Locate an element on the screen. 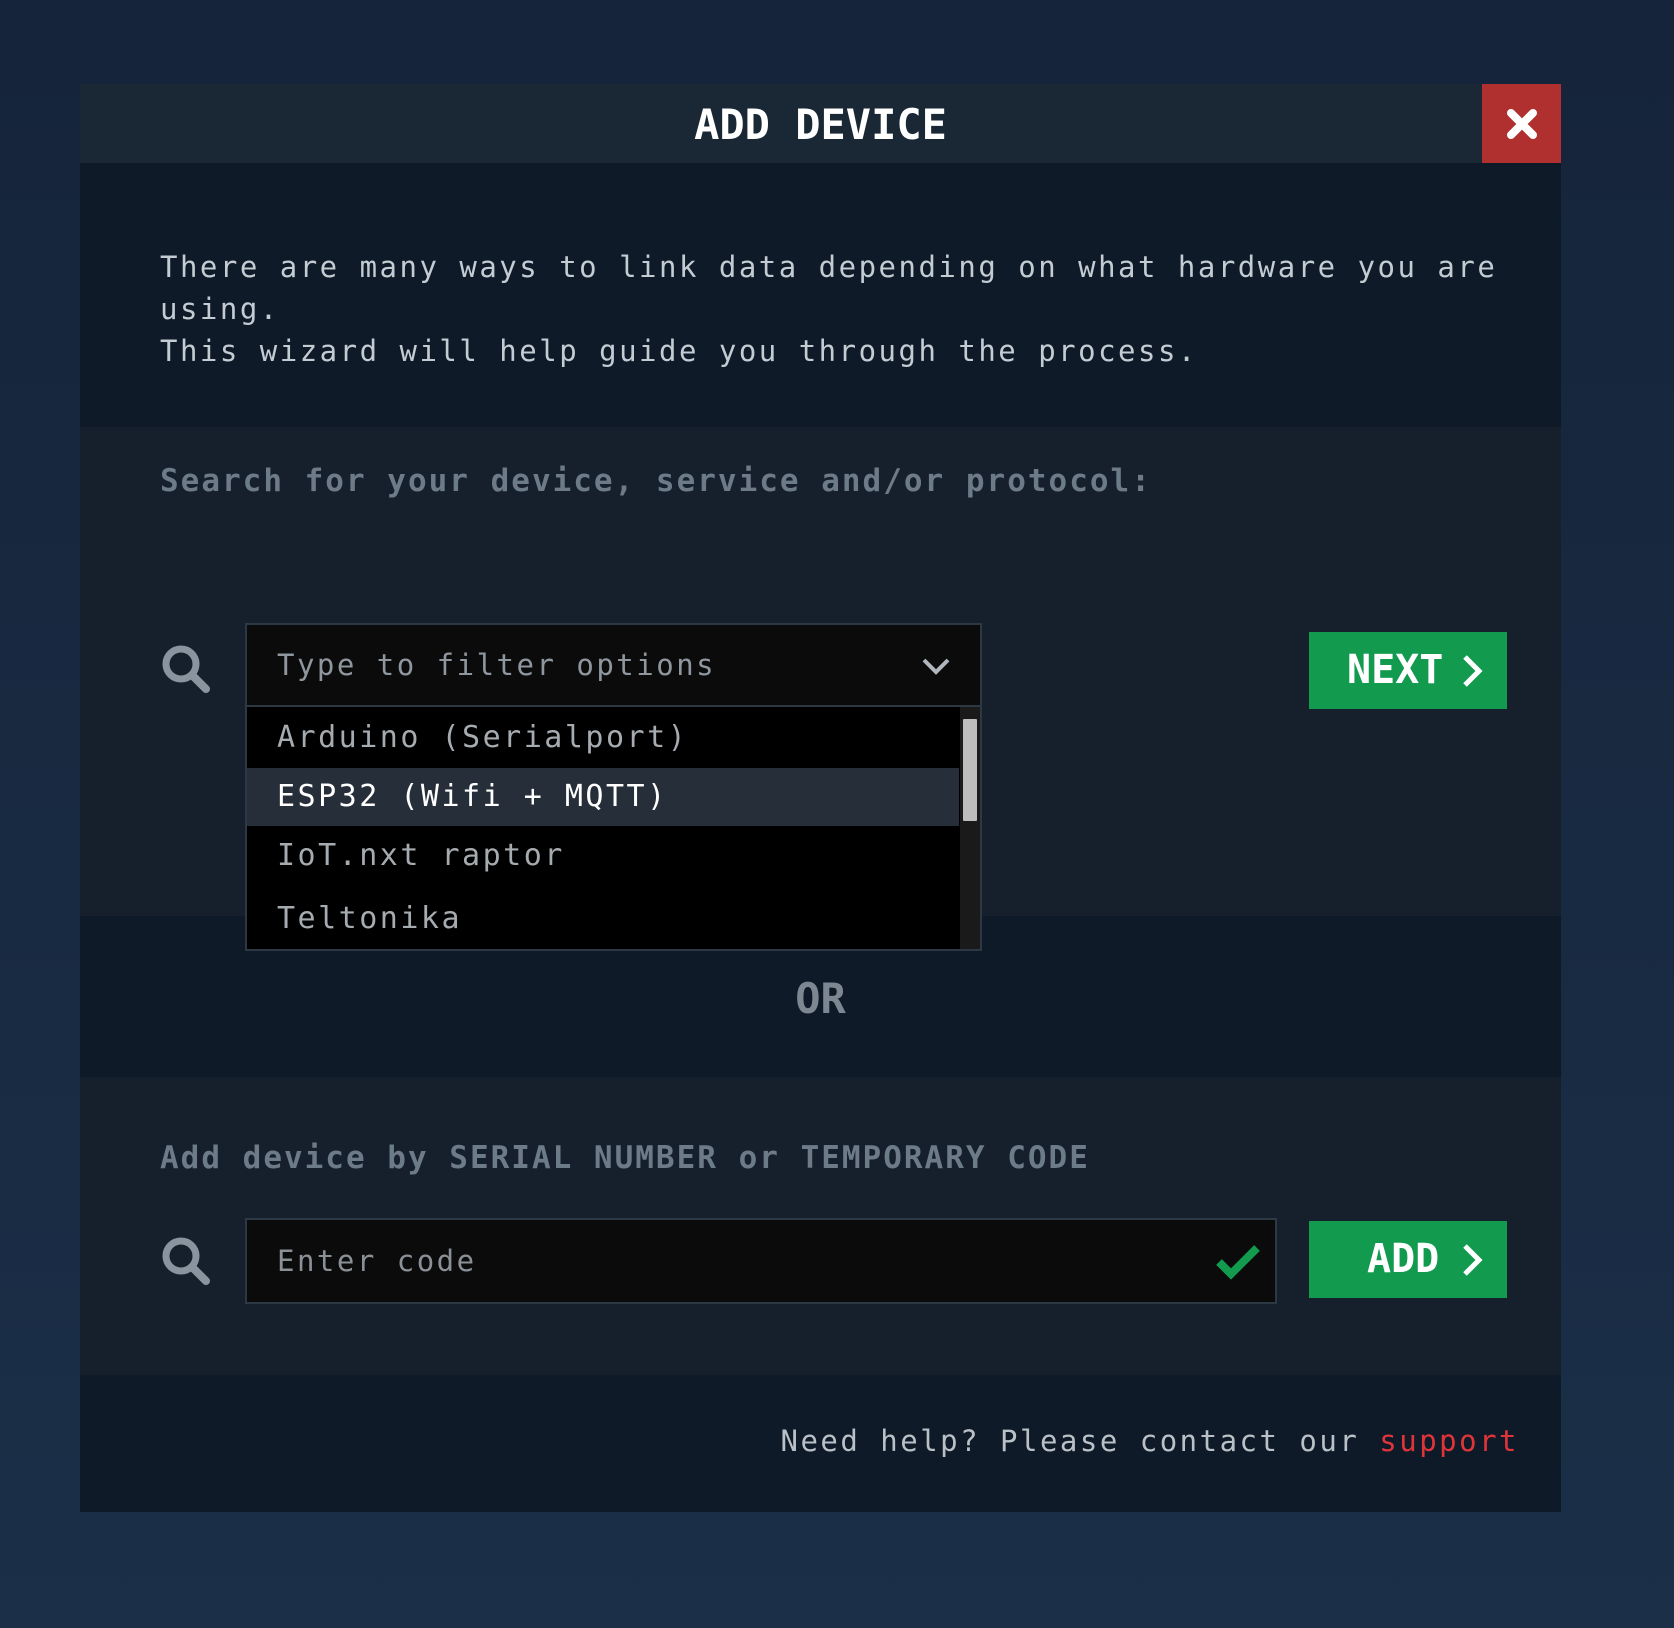 The image size is (1674, 1628). next-button-label: NEXT is located at coordinates (1395, 670).